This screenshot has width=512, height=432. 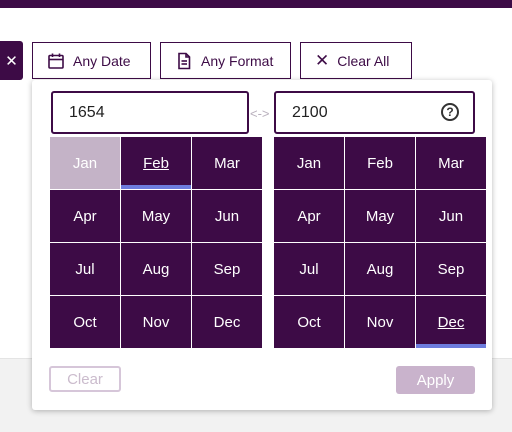 I want to click on to-month-feb: Feb, so click(x=380, y=163).